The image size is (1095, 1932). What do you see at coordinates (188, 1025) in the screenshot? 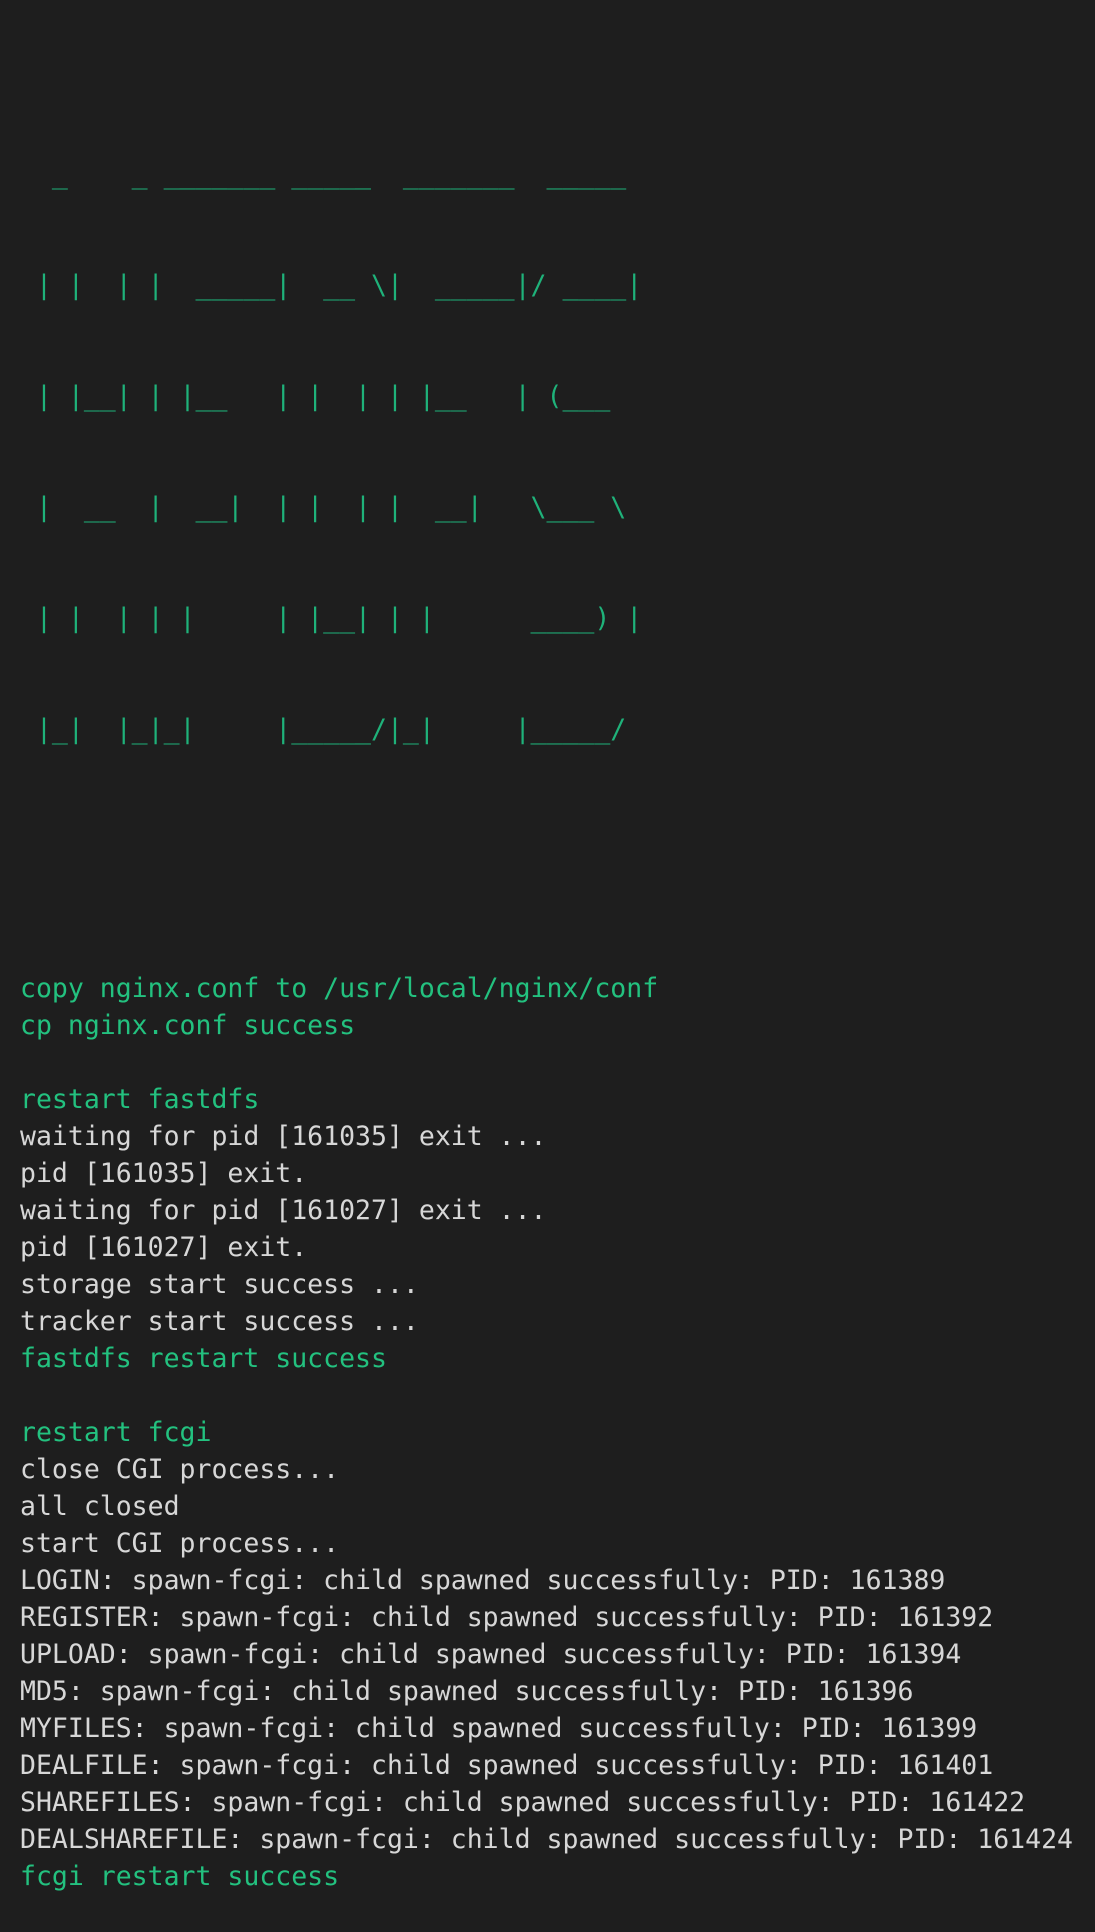
I see `status-line: cp nginx.conf success` at bounding box center [188, 1025].